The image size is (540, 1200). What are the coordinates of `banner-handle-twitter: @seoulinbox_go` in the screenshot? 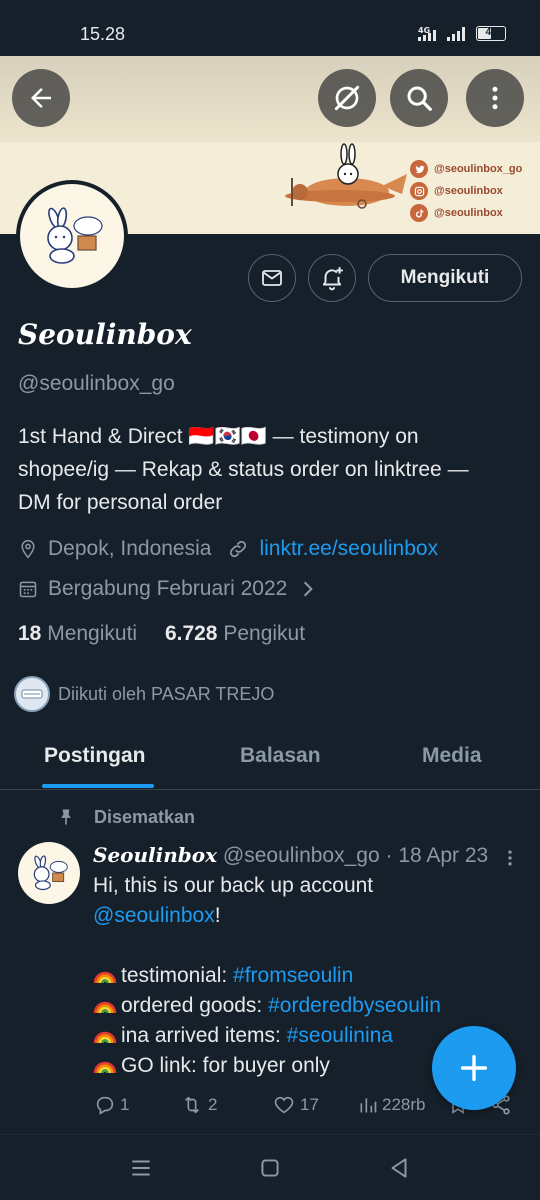 It's located at (466, 169).